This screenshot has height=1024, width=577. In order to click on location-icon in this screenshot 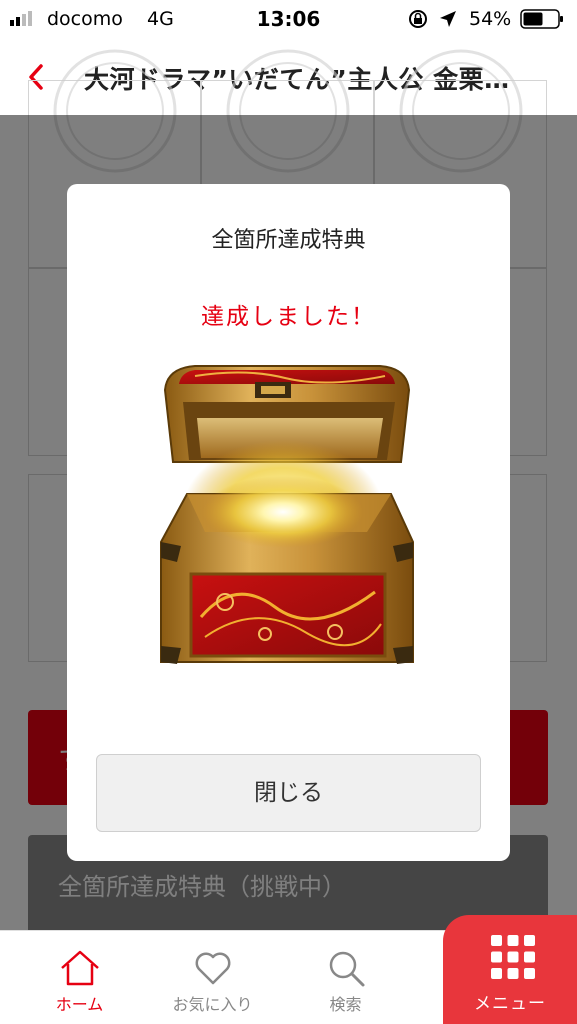, I will do `click(448, 19)`.